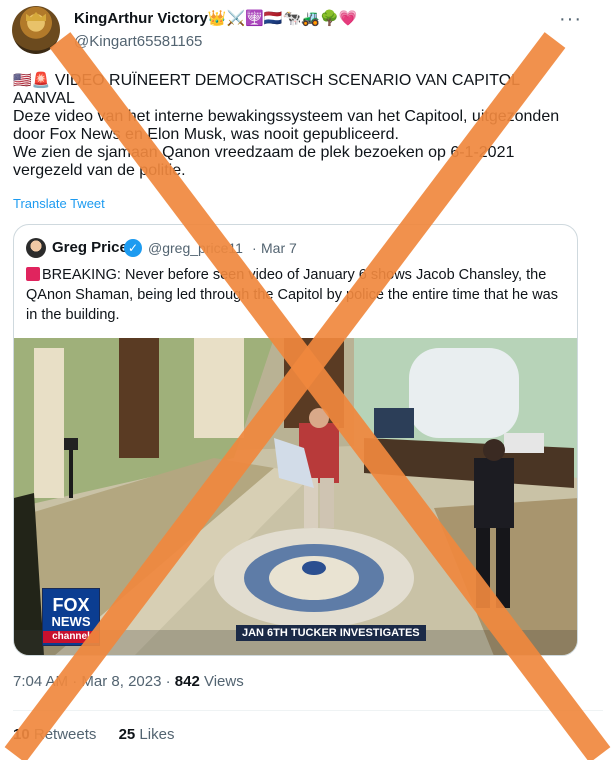 This screenshot has width=616, height=760. I want to click on author-handle: @Kingart65581165, so click(138, 41).